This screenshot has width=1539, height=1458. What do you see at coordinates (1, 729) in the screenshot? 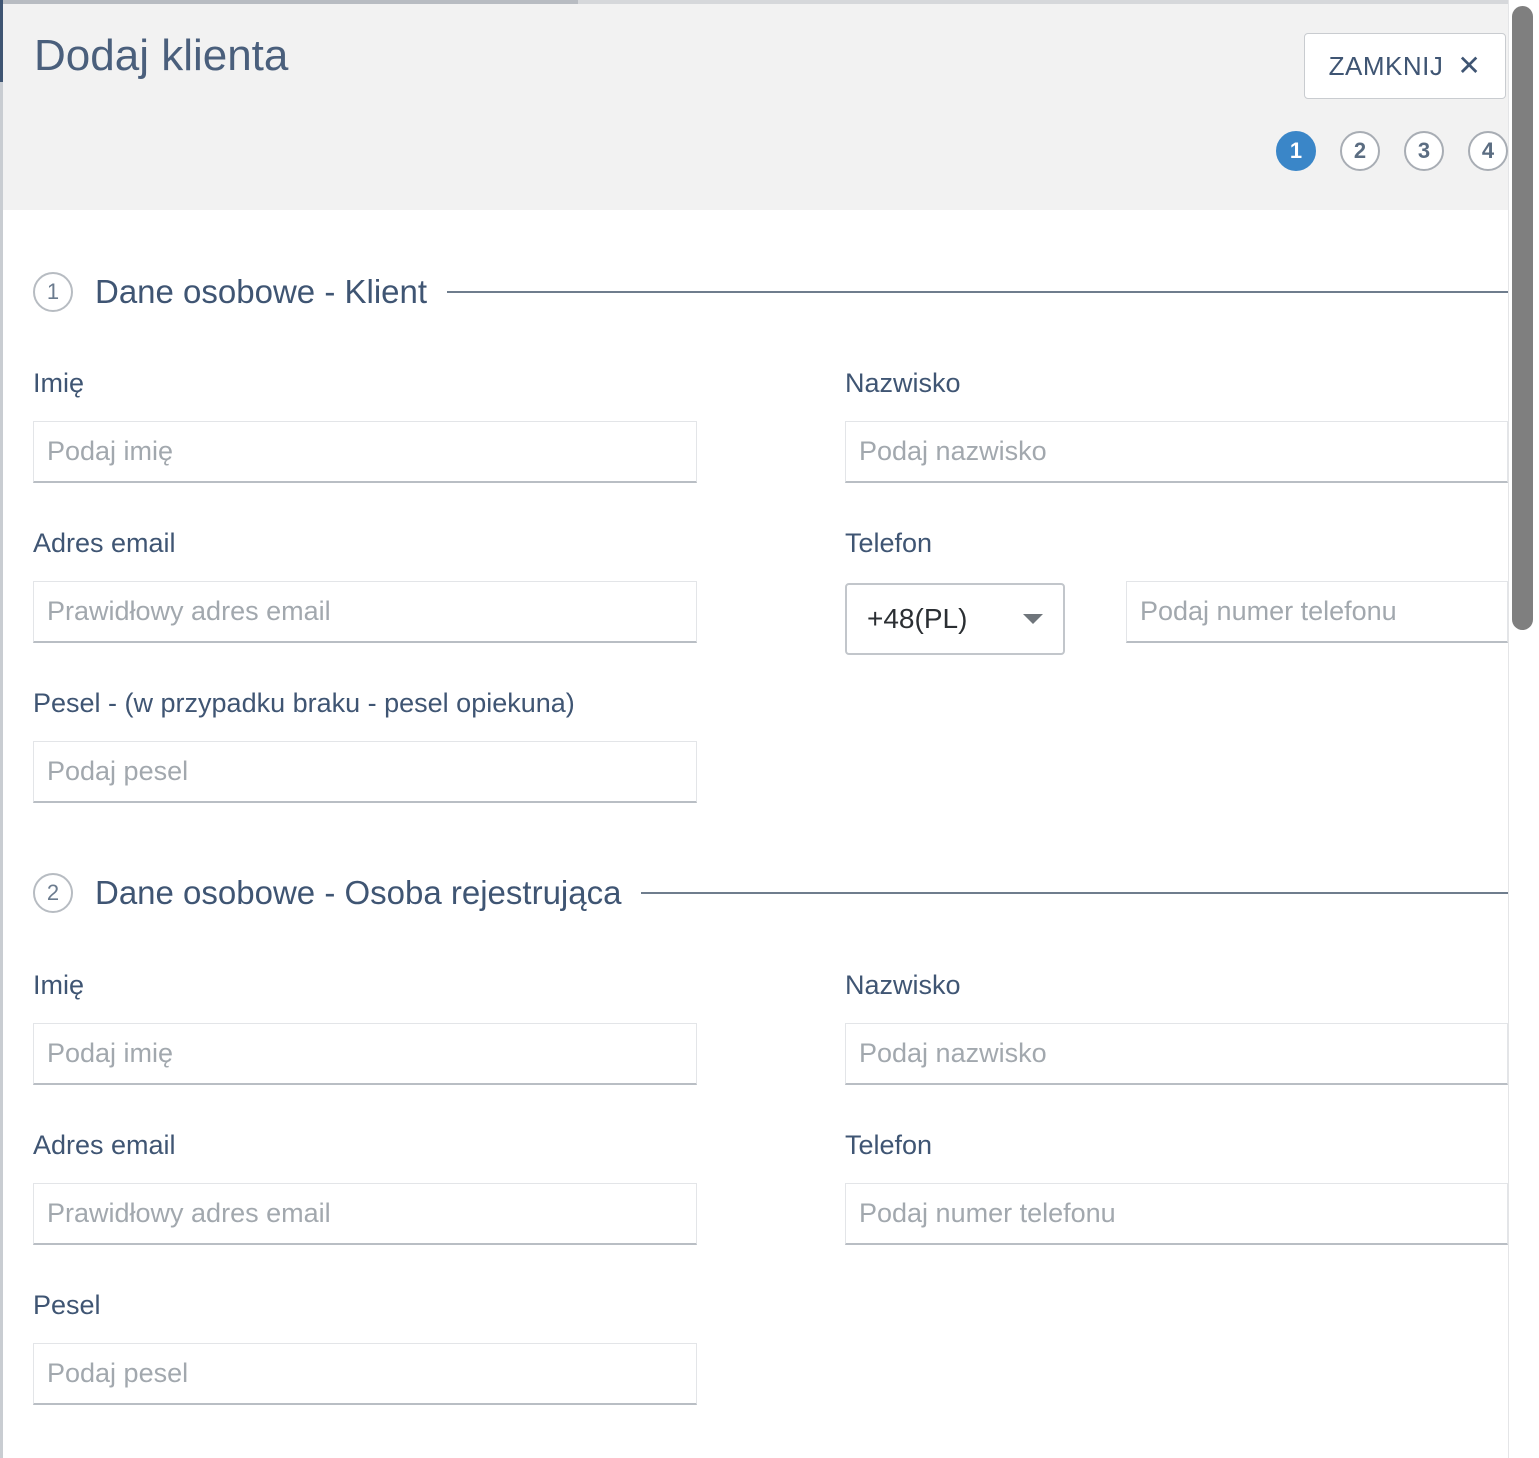
I see `left-border` at bounding box center [1, 729].